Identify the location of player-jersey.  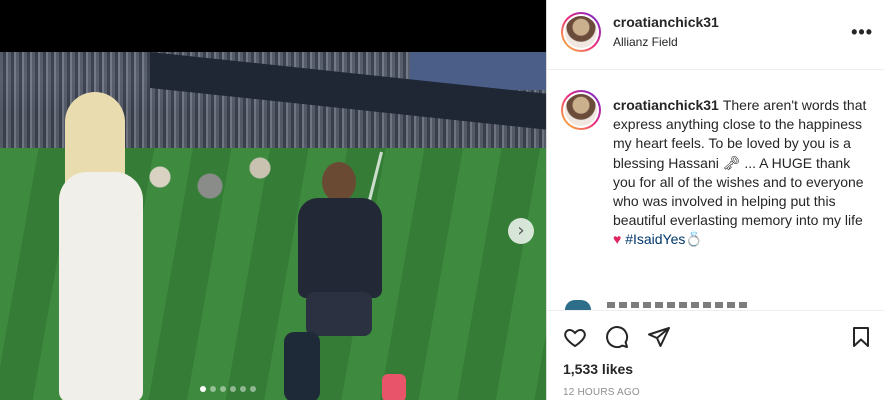
(340, 248).